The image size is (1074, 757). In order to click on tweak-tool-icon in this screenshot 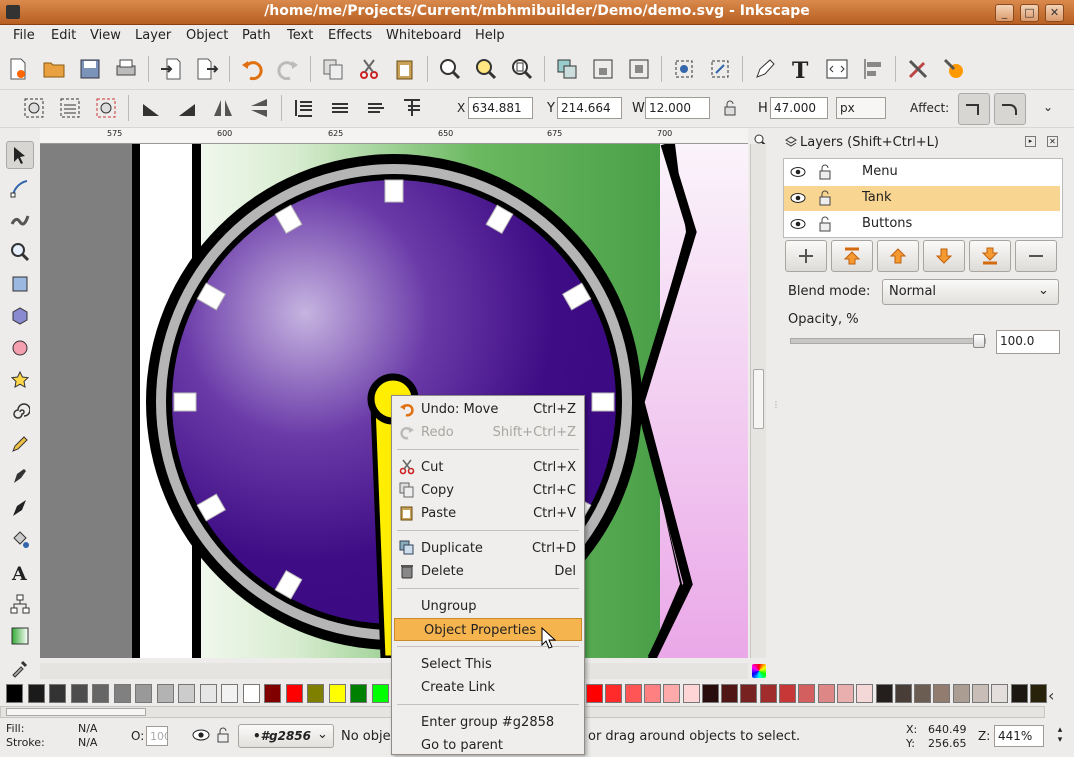, I will do `click(20, 220)`.